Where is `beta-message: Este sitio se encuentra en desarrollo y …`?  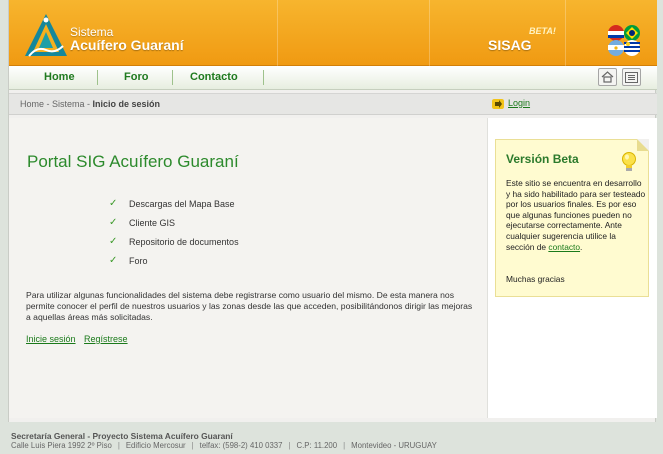
beta-message: Este sitio se encuentra en desarrollo y … is located at coordinates (576, 215).